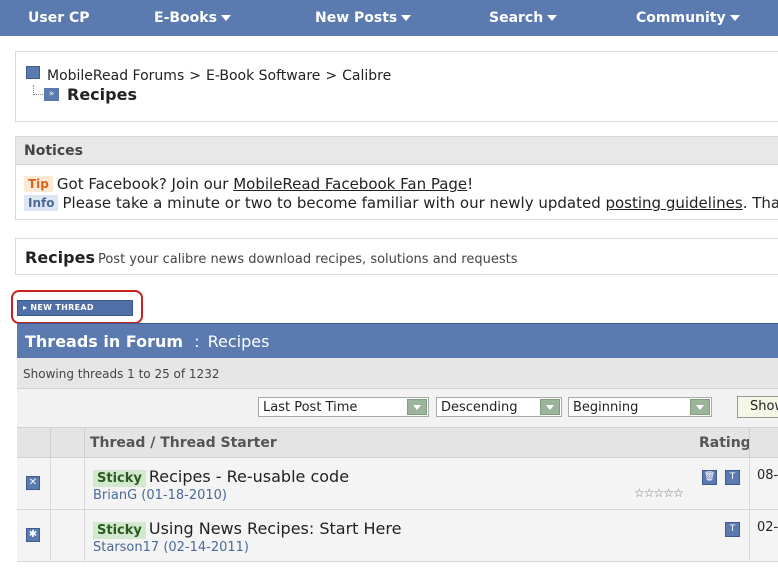 This screenshot has height=568, width=778. I want to click on nav-community: Community, so click(688, 18).